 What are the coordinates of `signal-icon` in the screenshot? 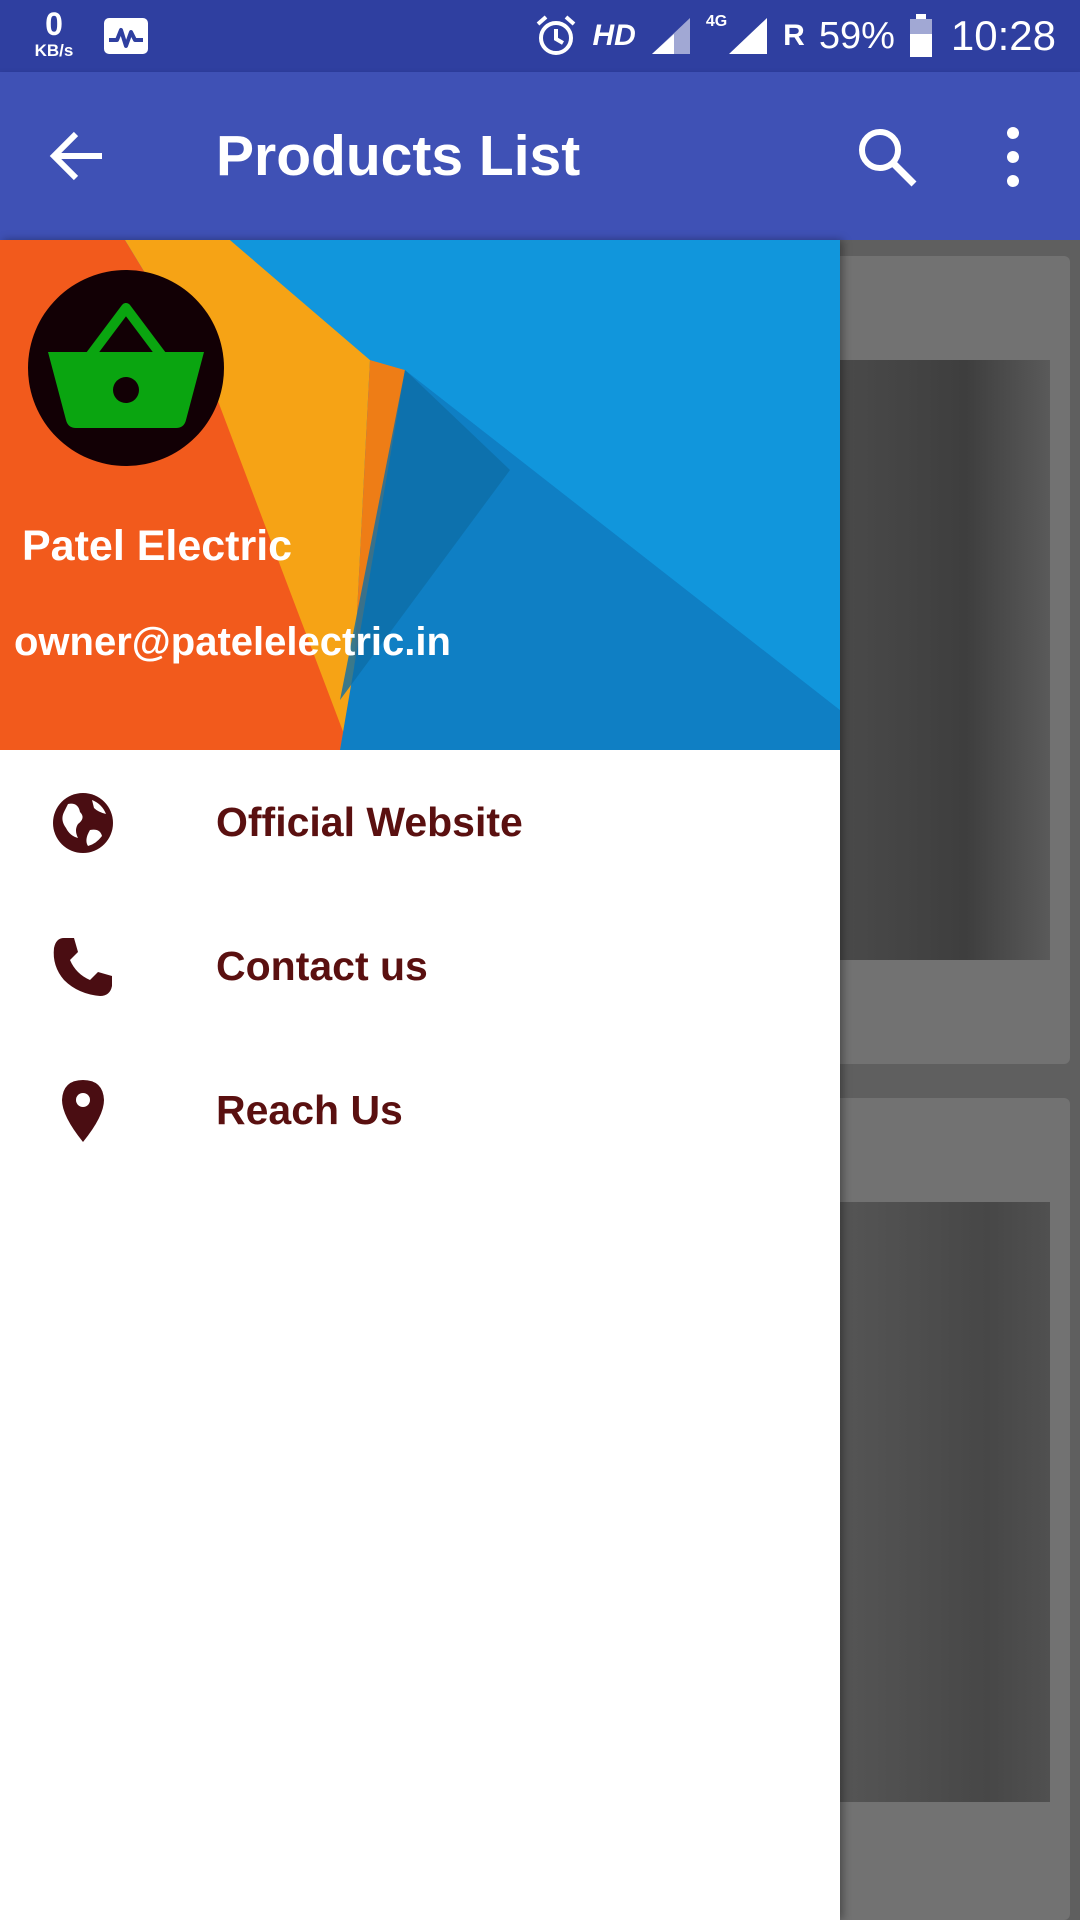 It's located at (670, 36).